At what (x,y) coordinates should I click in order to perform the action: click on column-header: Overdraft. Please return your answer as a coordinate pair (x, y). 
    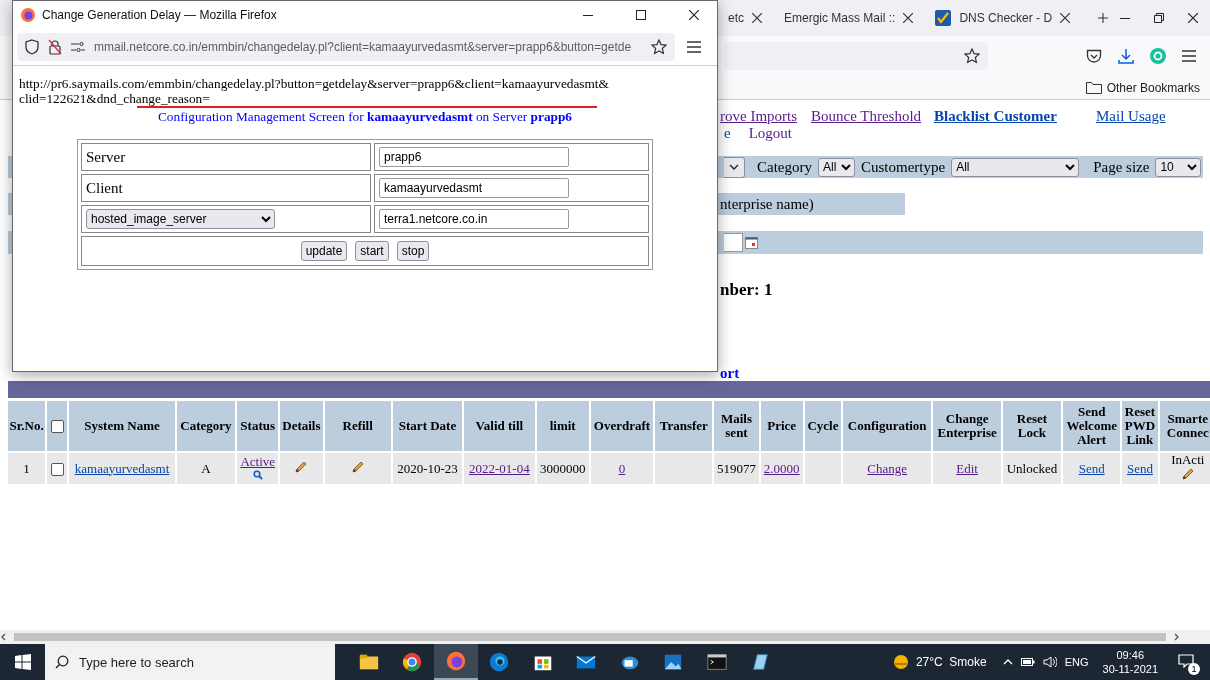
    Looking at the image, I should click on (622, 425).